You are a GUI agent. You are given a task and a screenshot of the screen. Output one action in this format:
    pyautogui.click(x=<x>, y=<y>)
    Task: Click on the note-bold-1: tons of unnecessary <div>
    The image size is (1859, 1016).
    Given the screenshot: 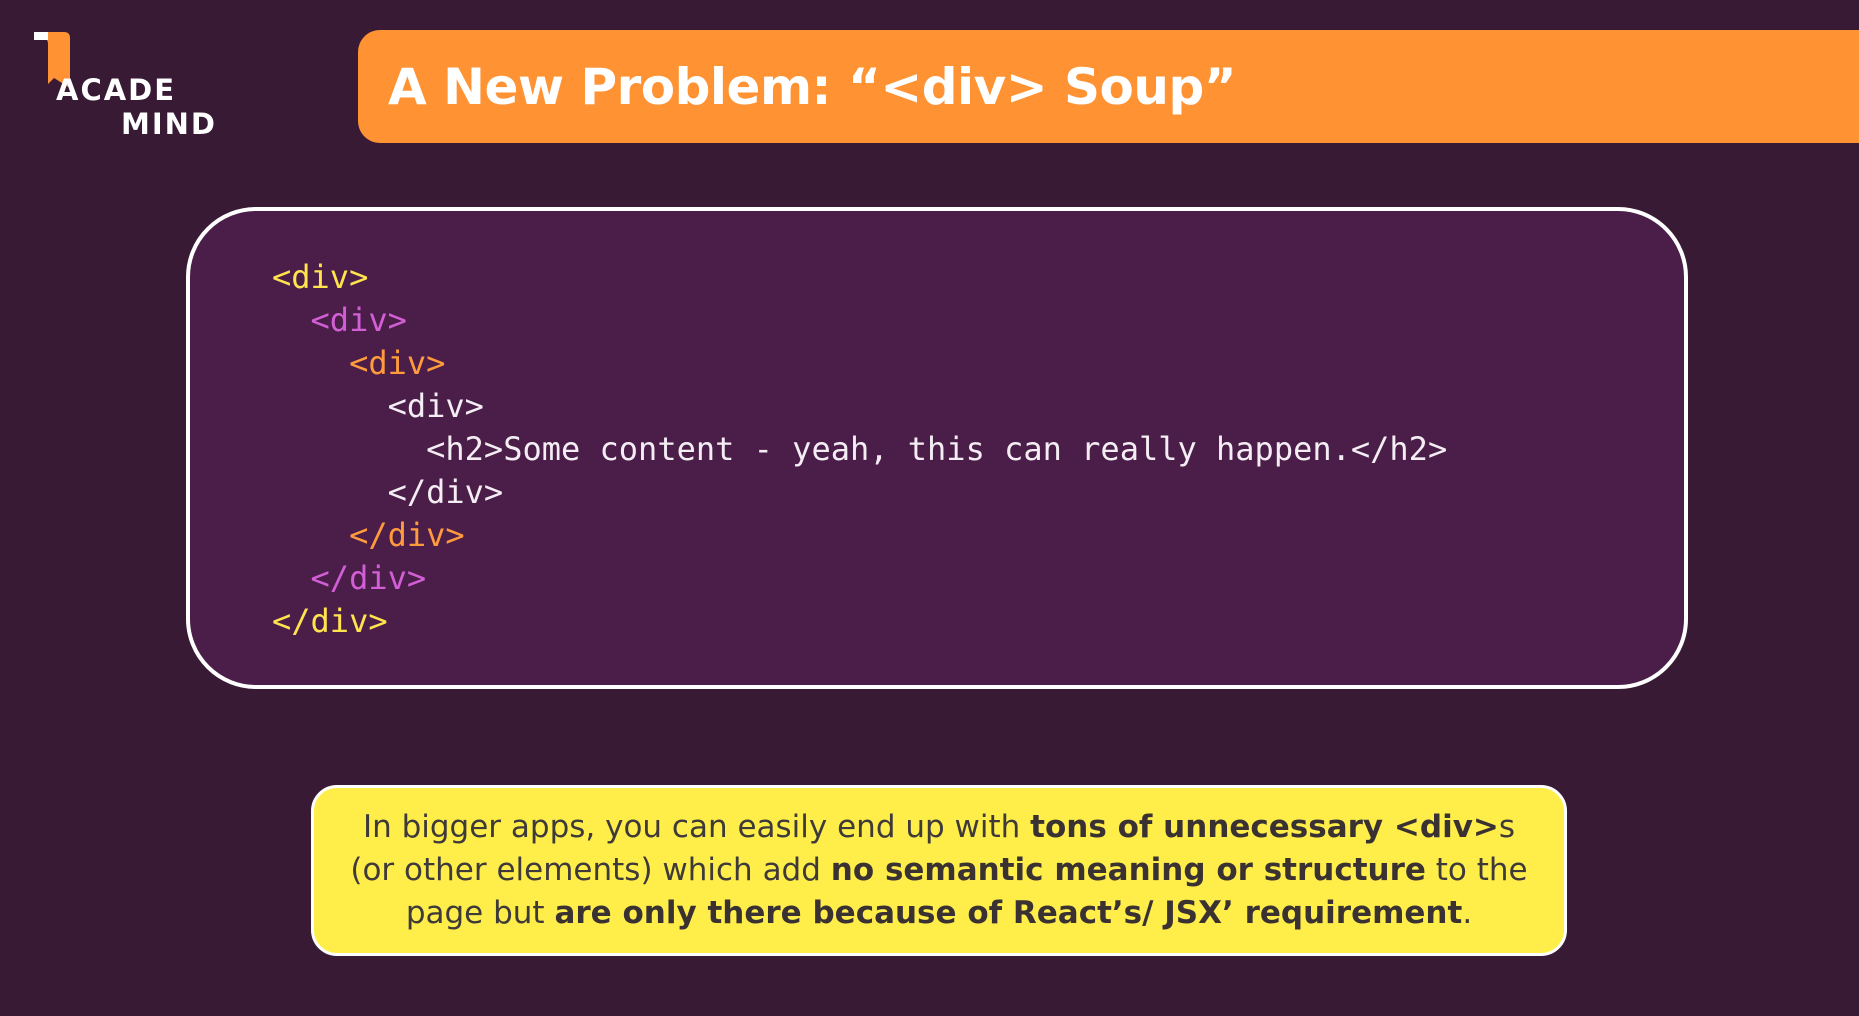 What is the action you would take?
    pyautogui.click(x=1264, y=827)
    